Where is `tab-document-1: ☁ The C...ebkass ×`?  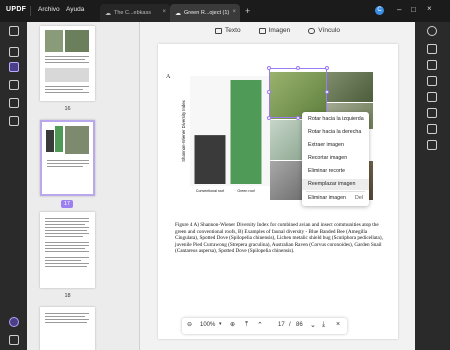 tab-document-1: ☁ The C...ebkass × is located at coordinates (135, 13).